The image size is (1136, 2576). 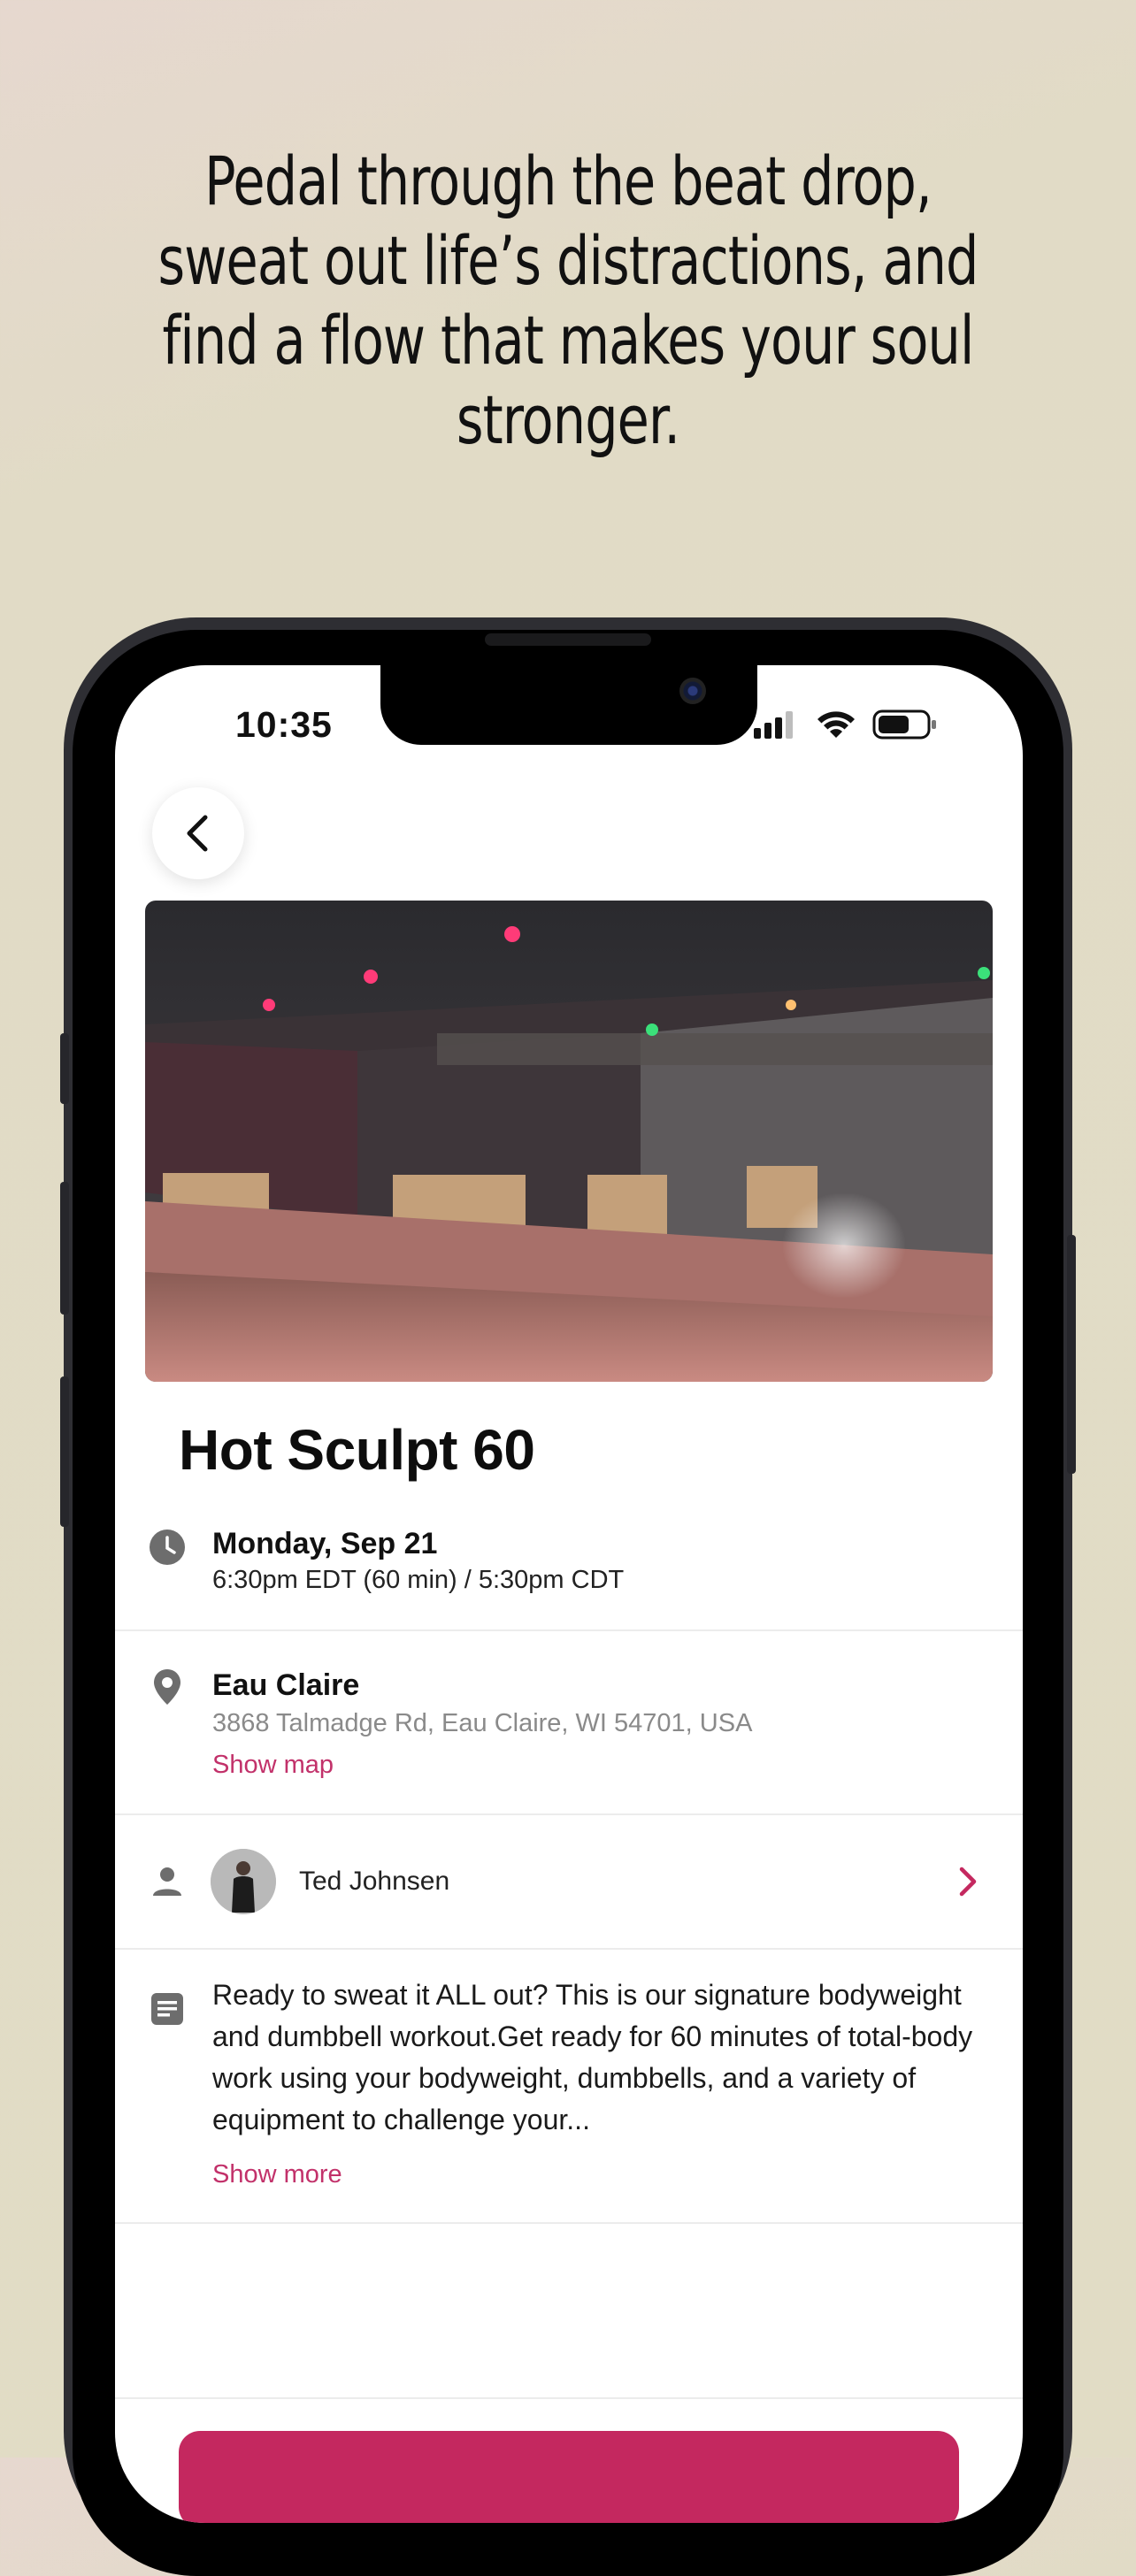 I want to click on book-button, so click(x=569, y=2477).